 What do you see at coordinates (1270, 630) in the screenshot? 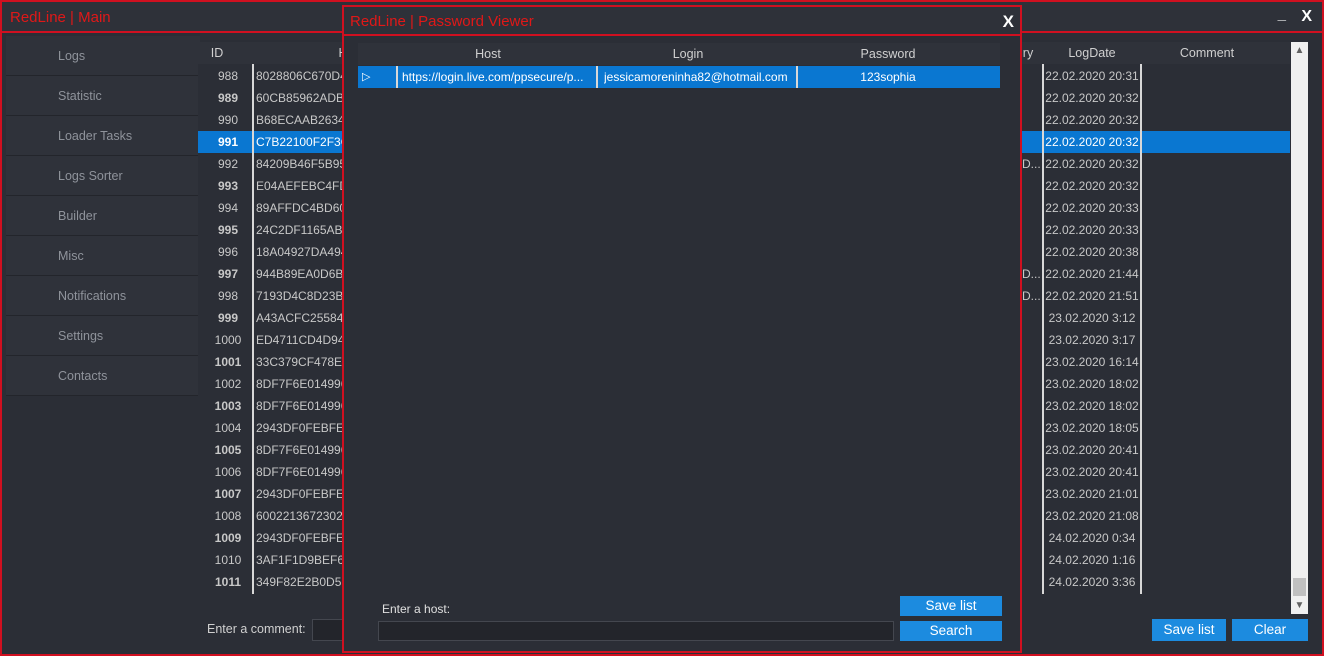
I see `clear-button: Clear` at bounding box center [1270, 630].